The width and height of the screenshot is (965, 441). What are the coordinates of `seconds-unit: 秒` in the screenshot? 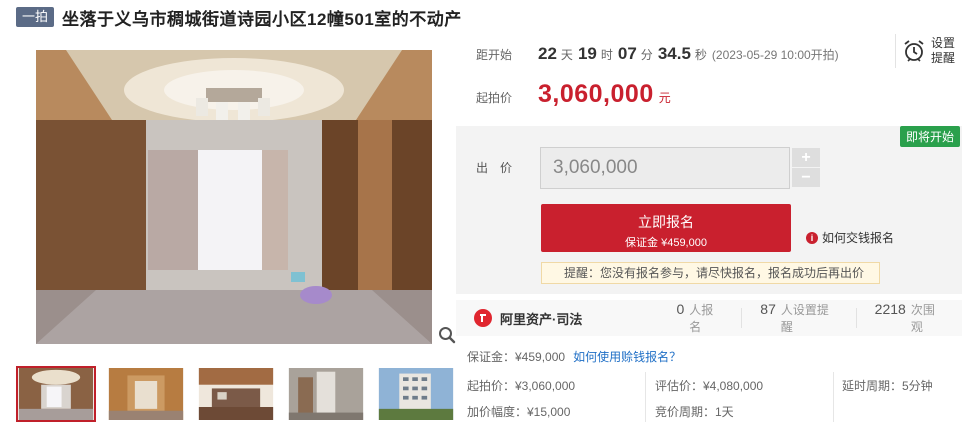 It's located at (700, 55).